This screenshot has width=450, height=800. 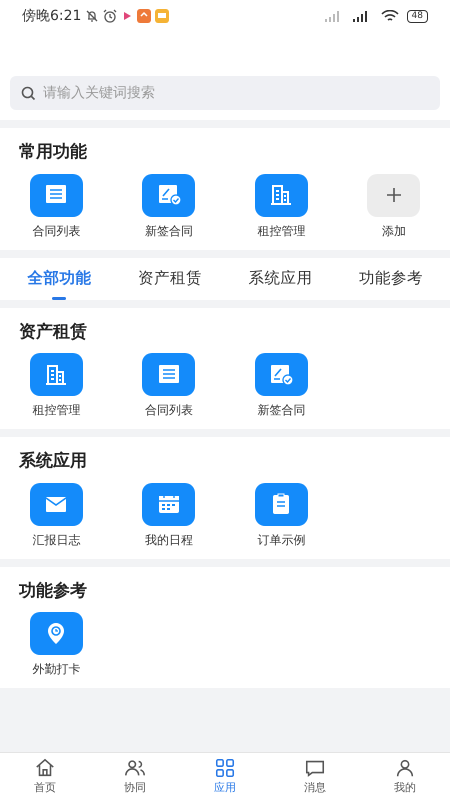 I want to click on app-notification-icon, so click(x=144, y=16).